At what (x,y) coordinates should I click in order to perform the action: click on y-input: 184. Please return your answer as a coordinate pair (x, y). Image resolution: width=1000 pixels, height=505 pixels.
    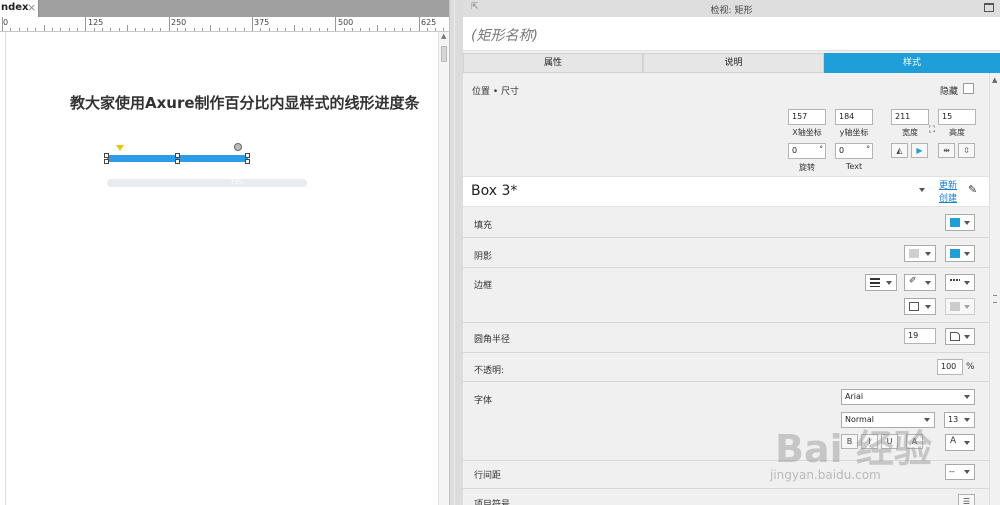
    Looking at the image, I should click on (854, 117).